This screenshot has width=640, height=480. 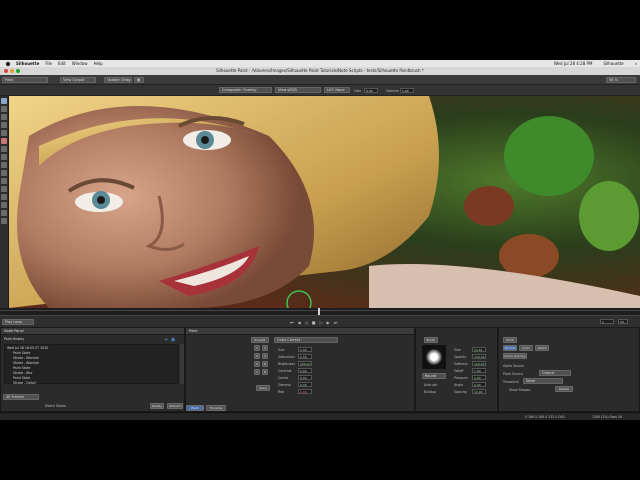 What do you see at coordinates (4, 125) in the screenshot?
I see `eraser-tool-icon` at bounding box center [4, 125].